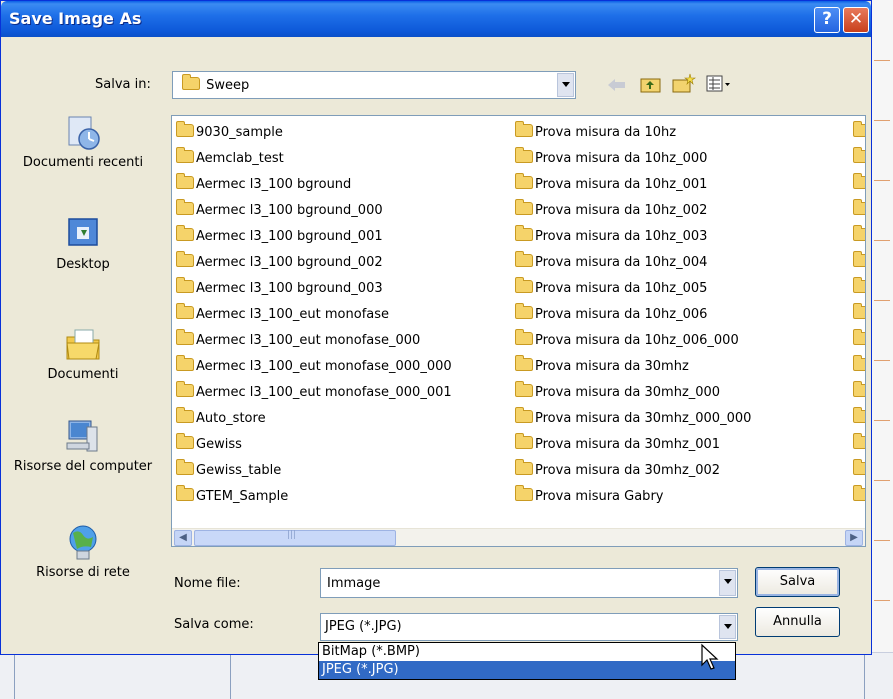 The height and width of the screenshot is (699, 893). I want to click on folder-item: Aermec l3_100 bground_001, so click(314, 237).